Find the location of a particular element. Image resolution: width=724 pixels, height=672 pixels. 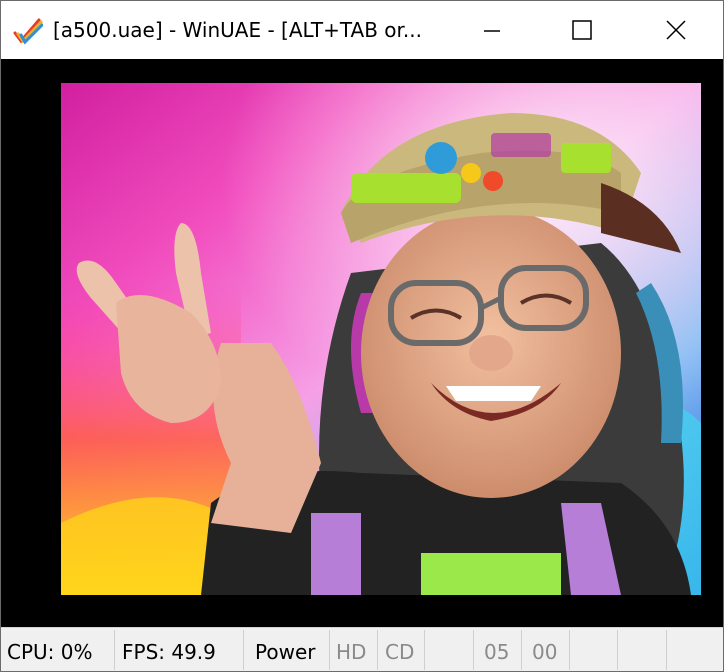

close-button is located at coordinates (676, 30).